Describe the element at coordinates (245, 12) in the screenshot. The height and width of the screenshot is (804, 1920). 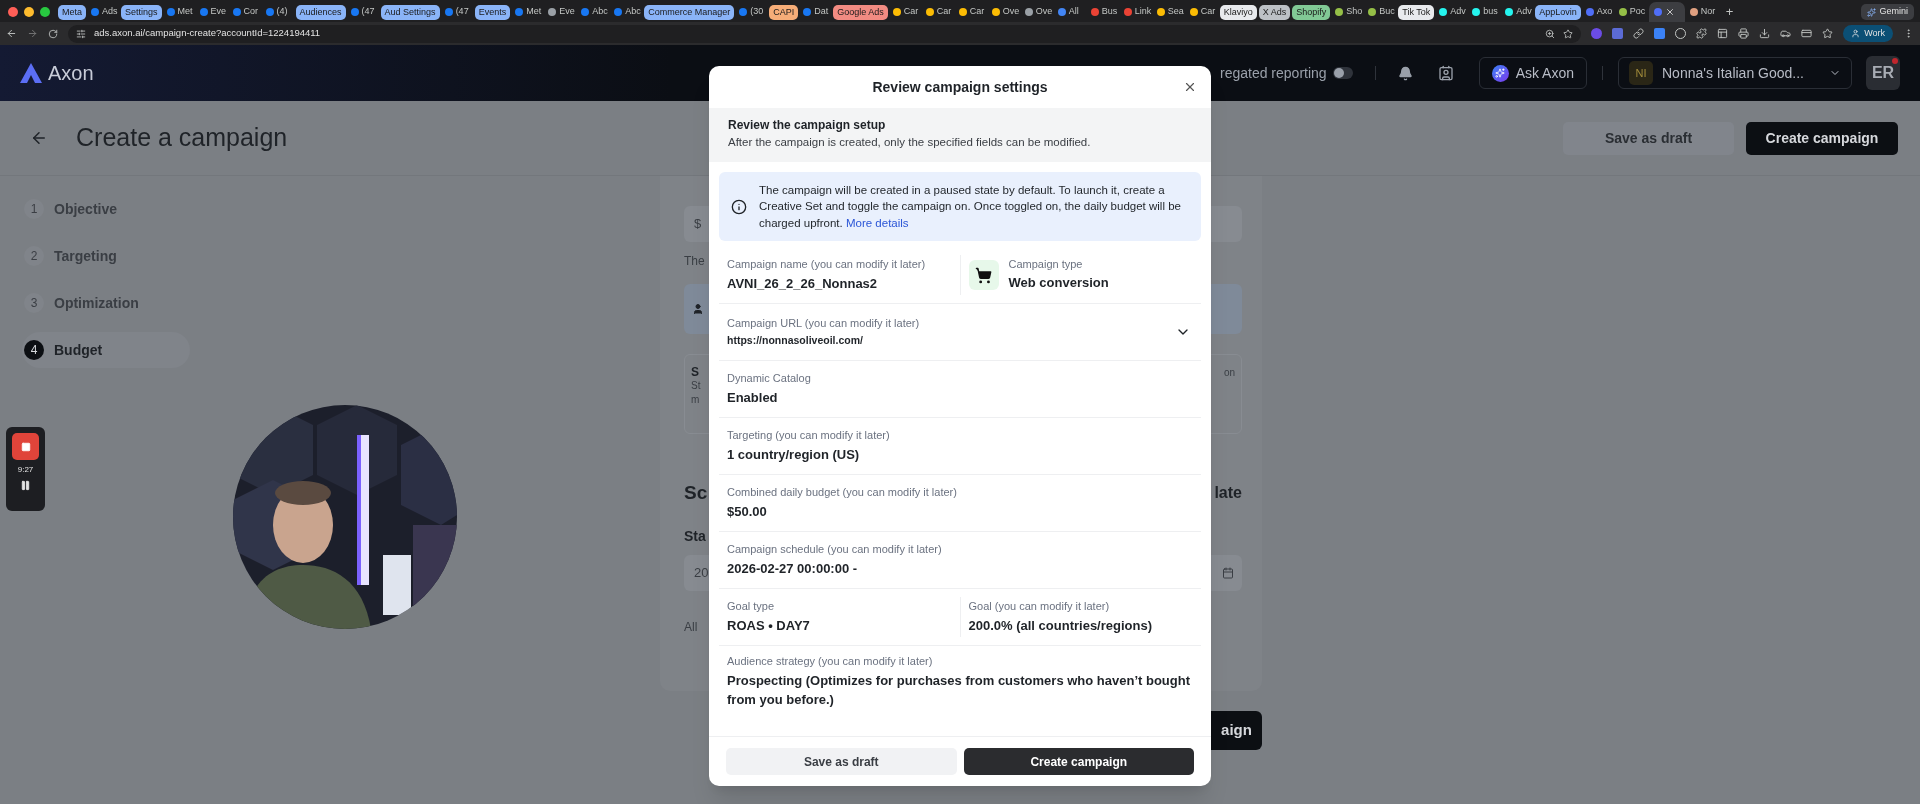
I see `browser-tab: Cor` at that location.